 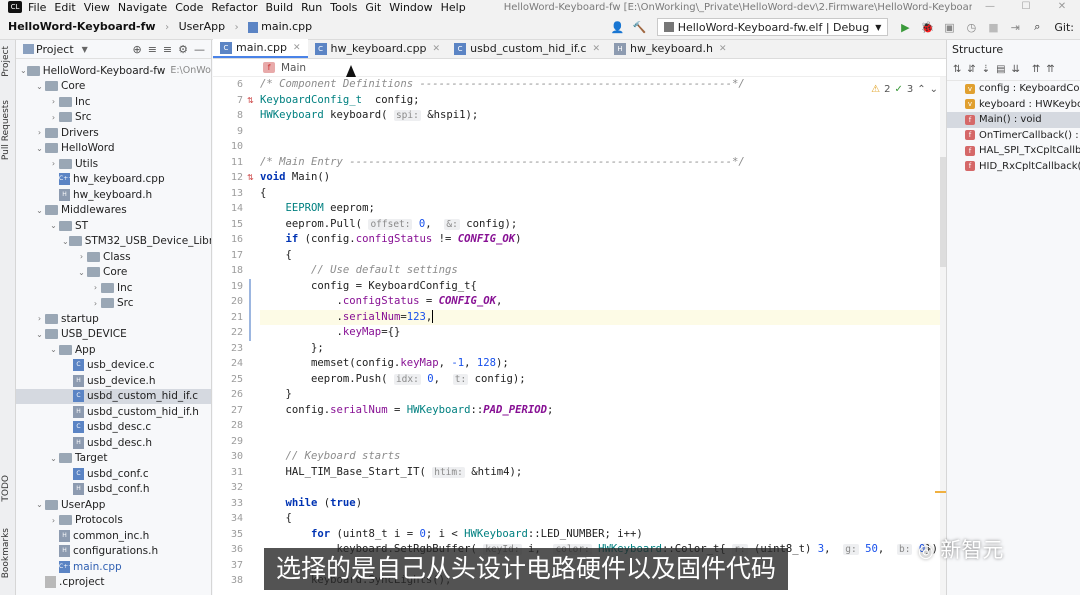 I want to click on settings-gear-icon: ⚙, so click(x=183, y=49).